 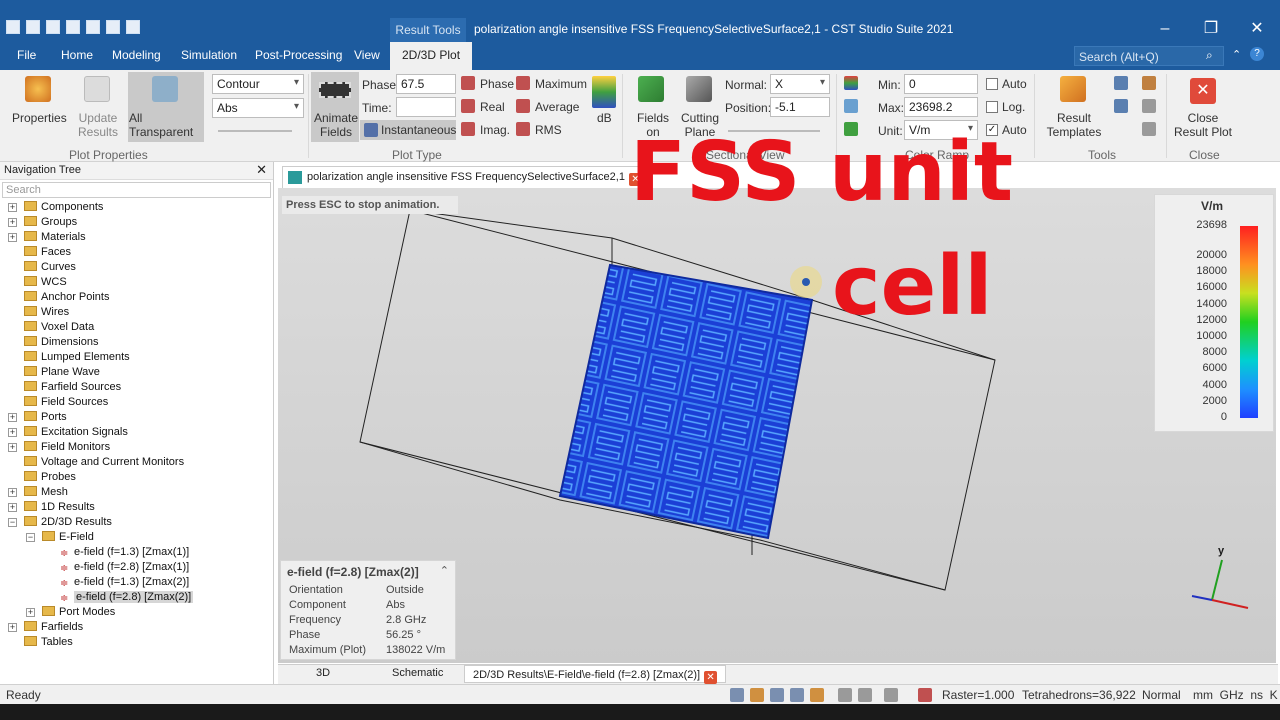 I want to click on legend-tick-label: 4000, so click(x=1214, y=384).